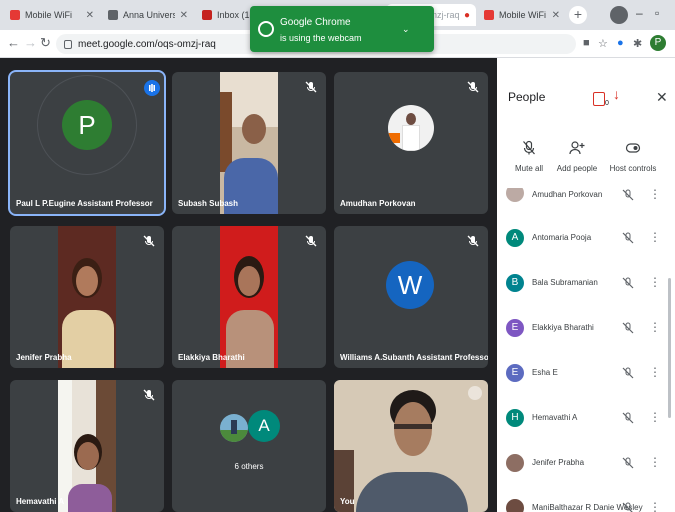 The image size is (675, 512). Describe the element at coordinates (583, 288) in the screenshot. I see `list-item: B Bala Subramanian ⋮` at that location.